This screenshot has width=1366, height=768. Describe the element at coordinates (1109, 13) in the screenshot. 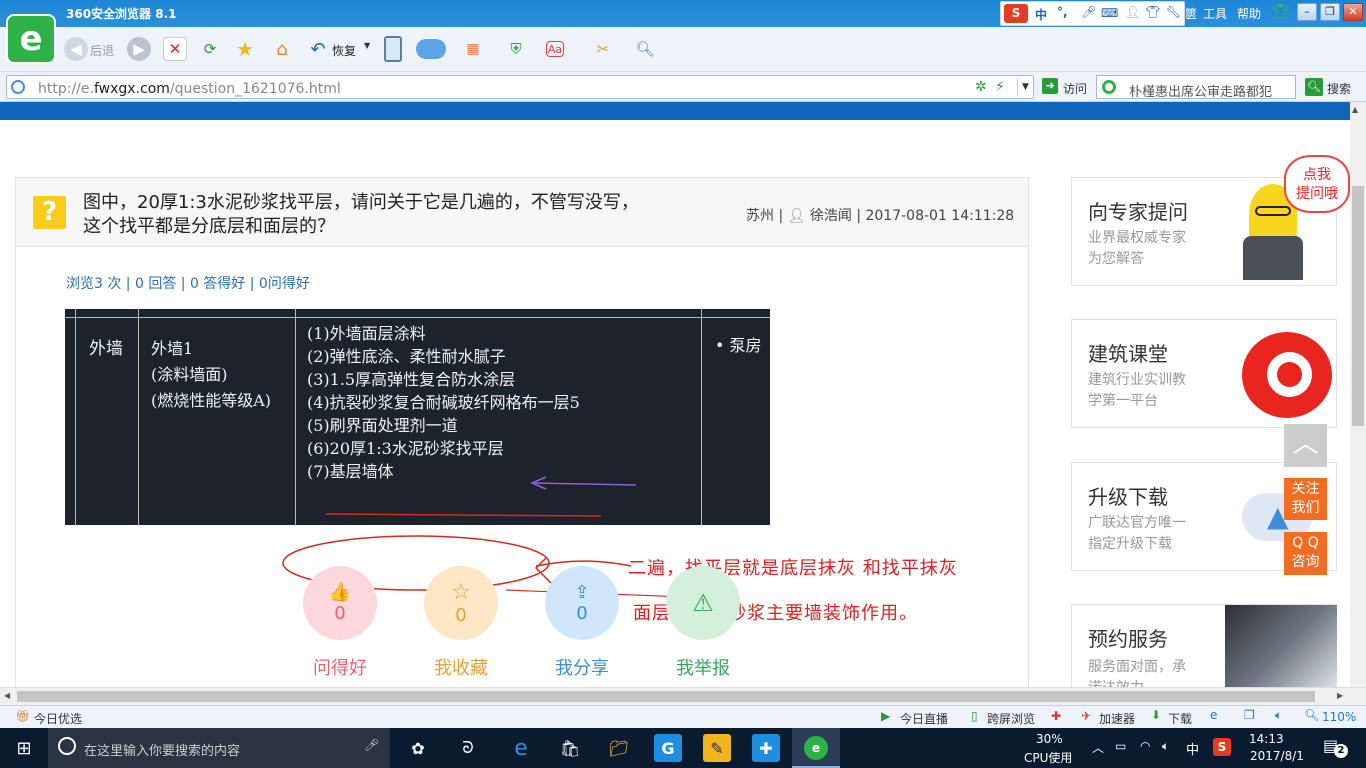

I see `keyboard-icon: ⌨` at that location.